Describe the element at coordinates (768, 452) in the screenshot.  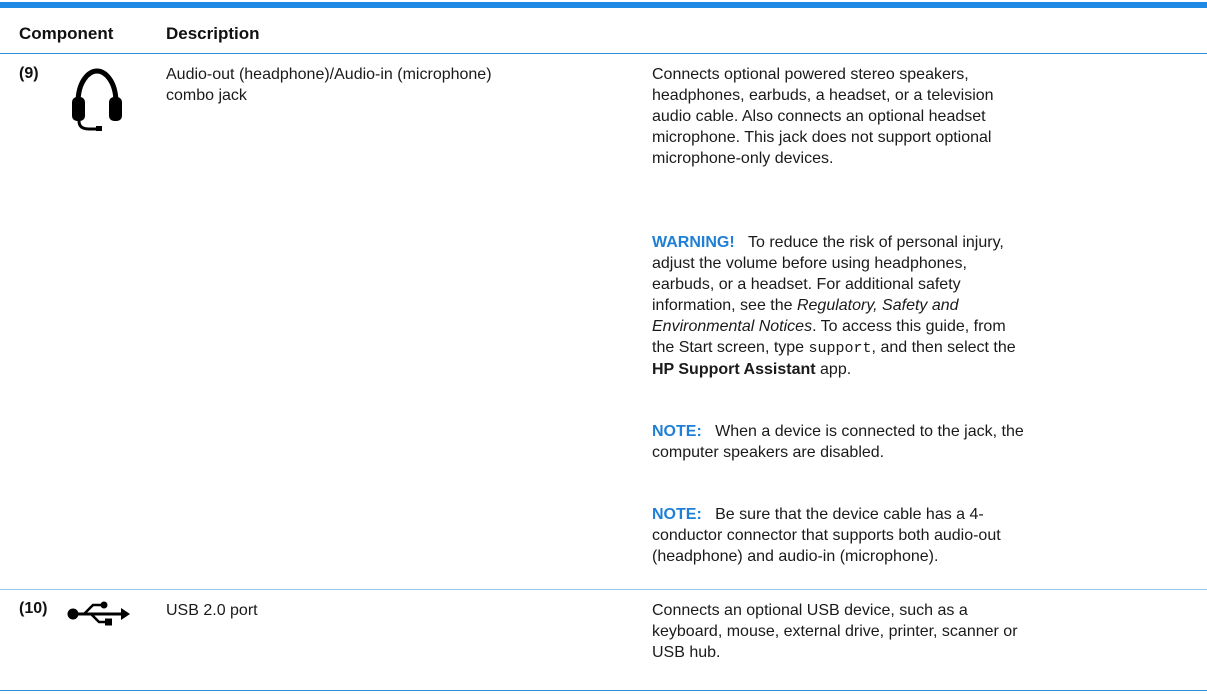
I see `note-text: computer speakers are disabled.` at that location.